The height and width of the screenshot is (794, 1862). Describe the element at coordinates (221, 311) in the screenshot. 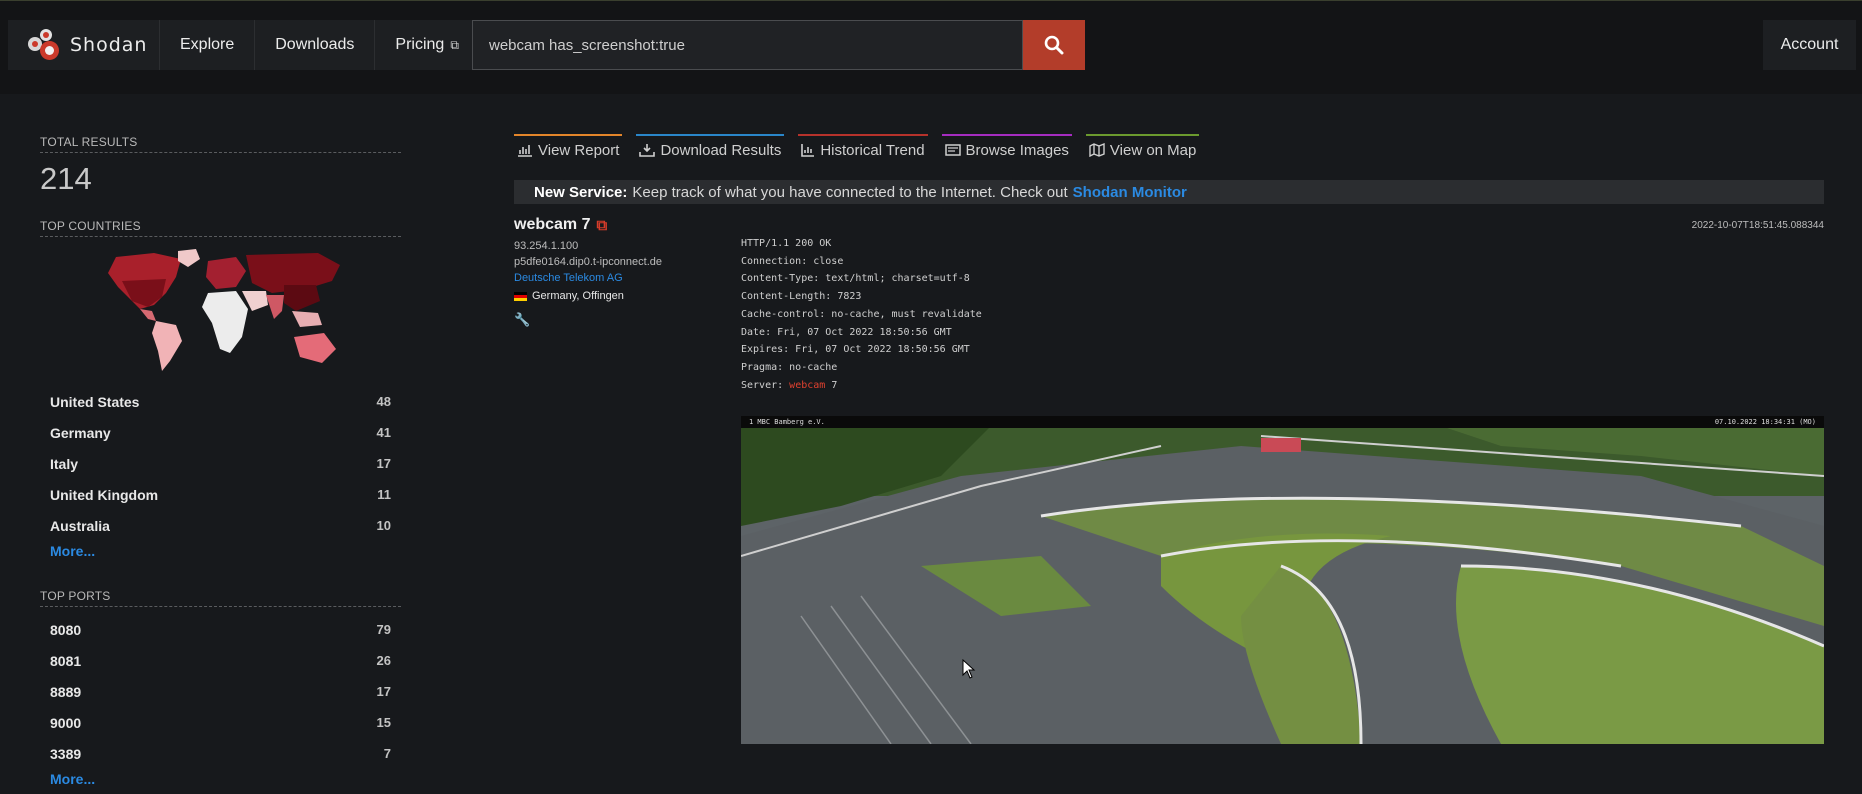

I see `world-map` at that location.